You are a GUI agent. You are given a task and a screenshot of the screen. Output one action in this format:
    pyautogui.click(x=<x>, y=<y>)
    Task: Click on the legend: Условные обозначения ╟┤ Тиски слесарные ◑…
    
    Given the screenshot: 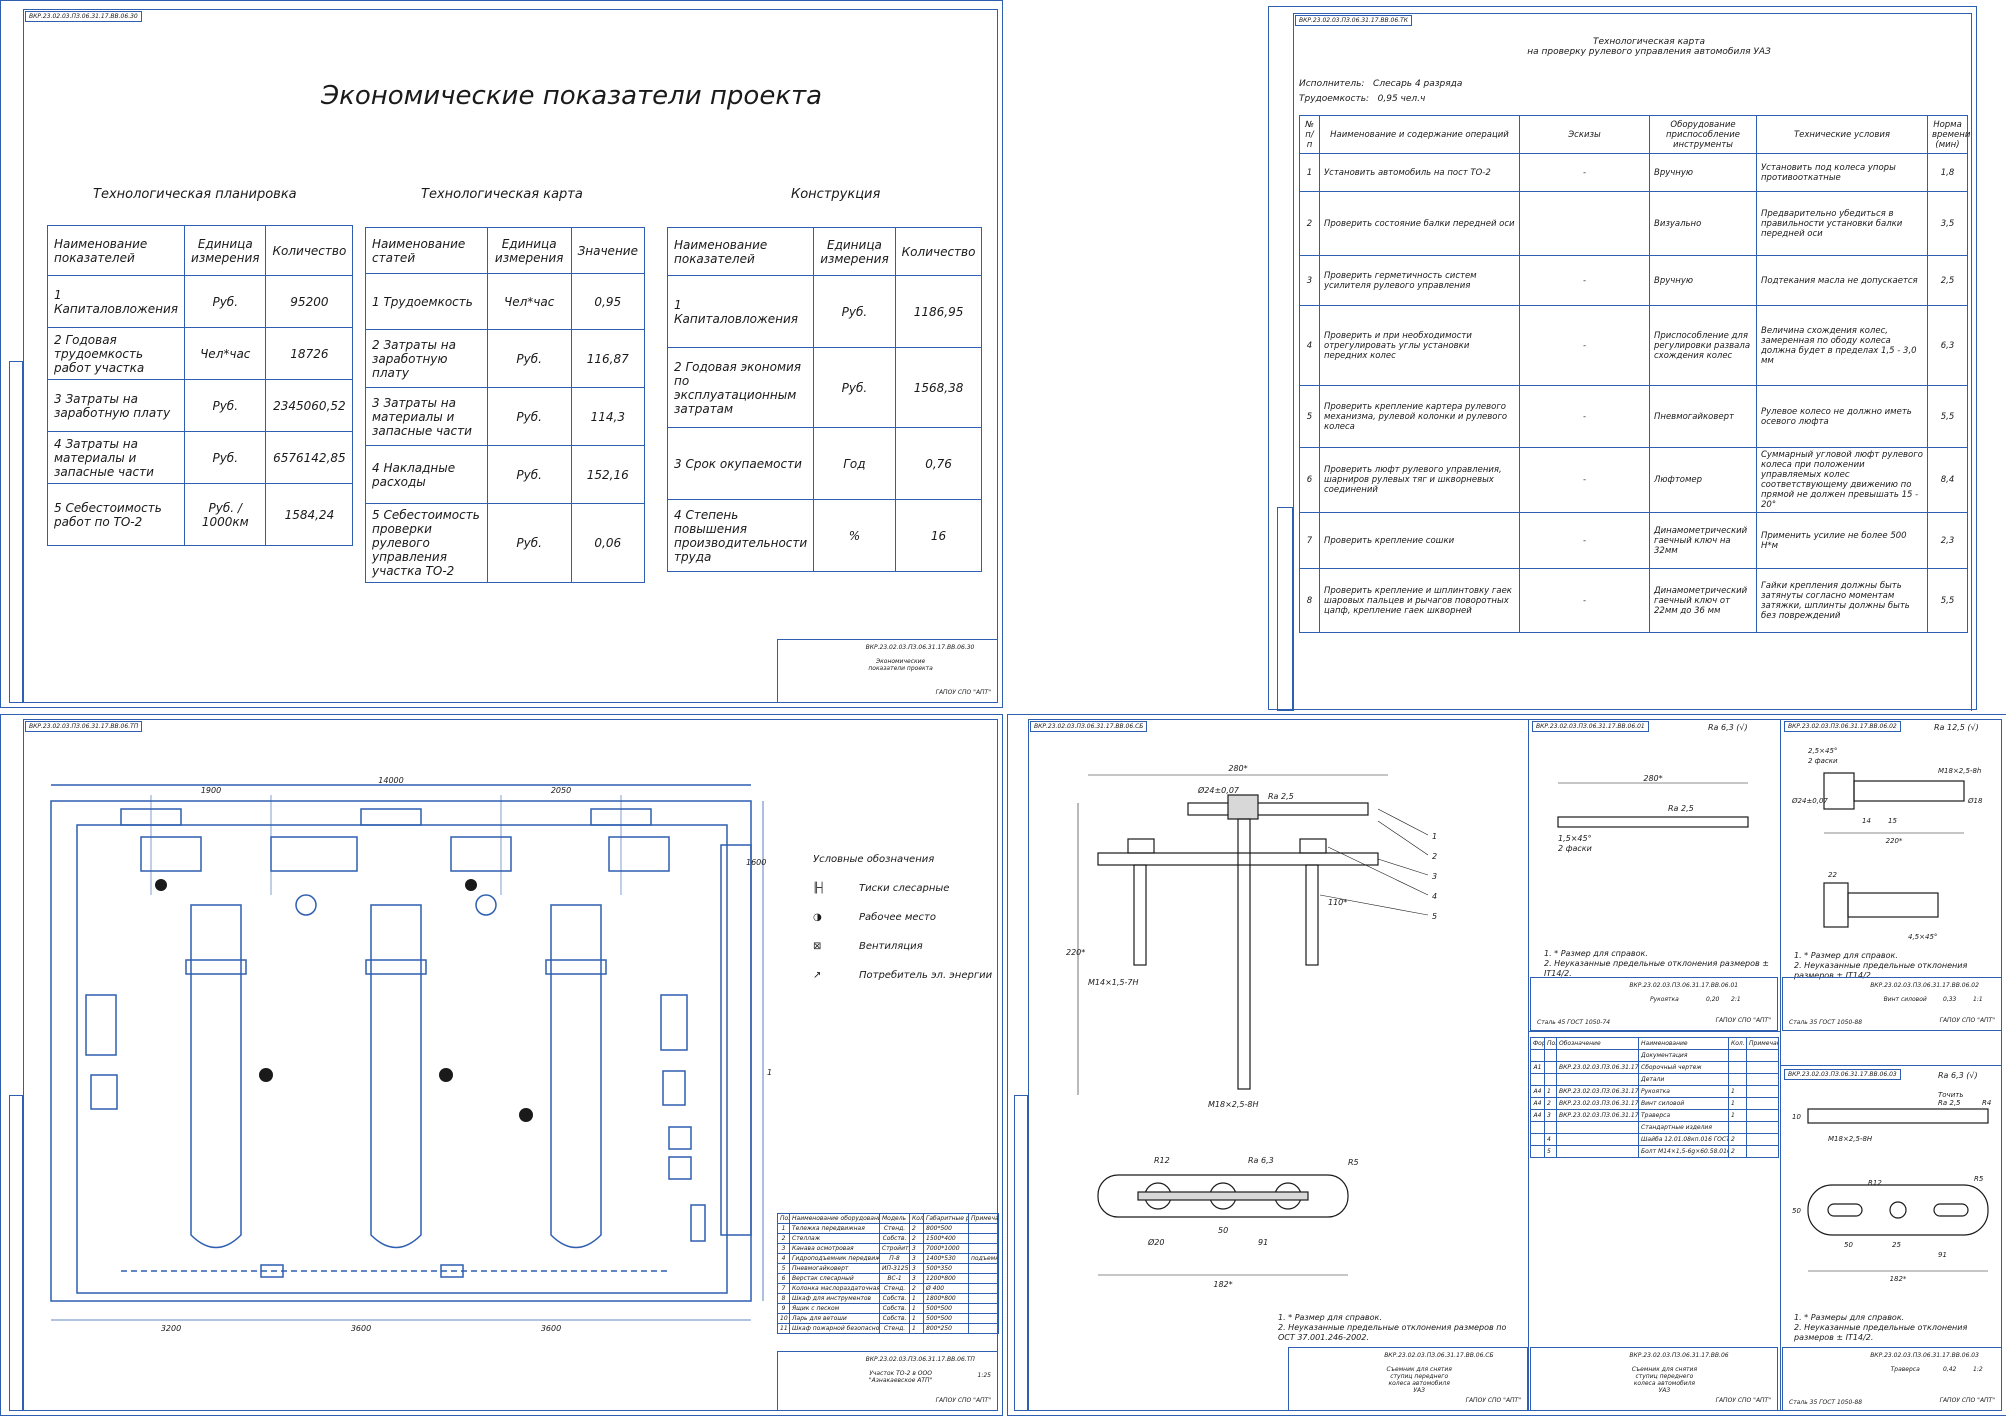 What is the action you would take?
    pyautogui.click(x=902, y=917)
    